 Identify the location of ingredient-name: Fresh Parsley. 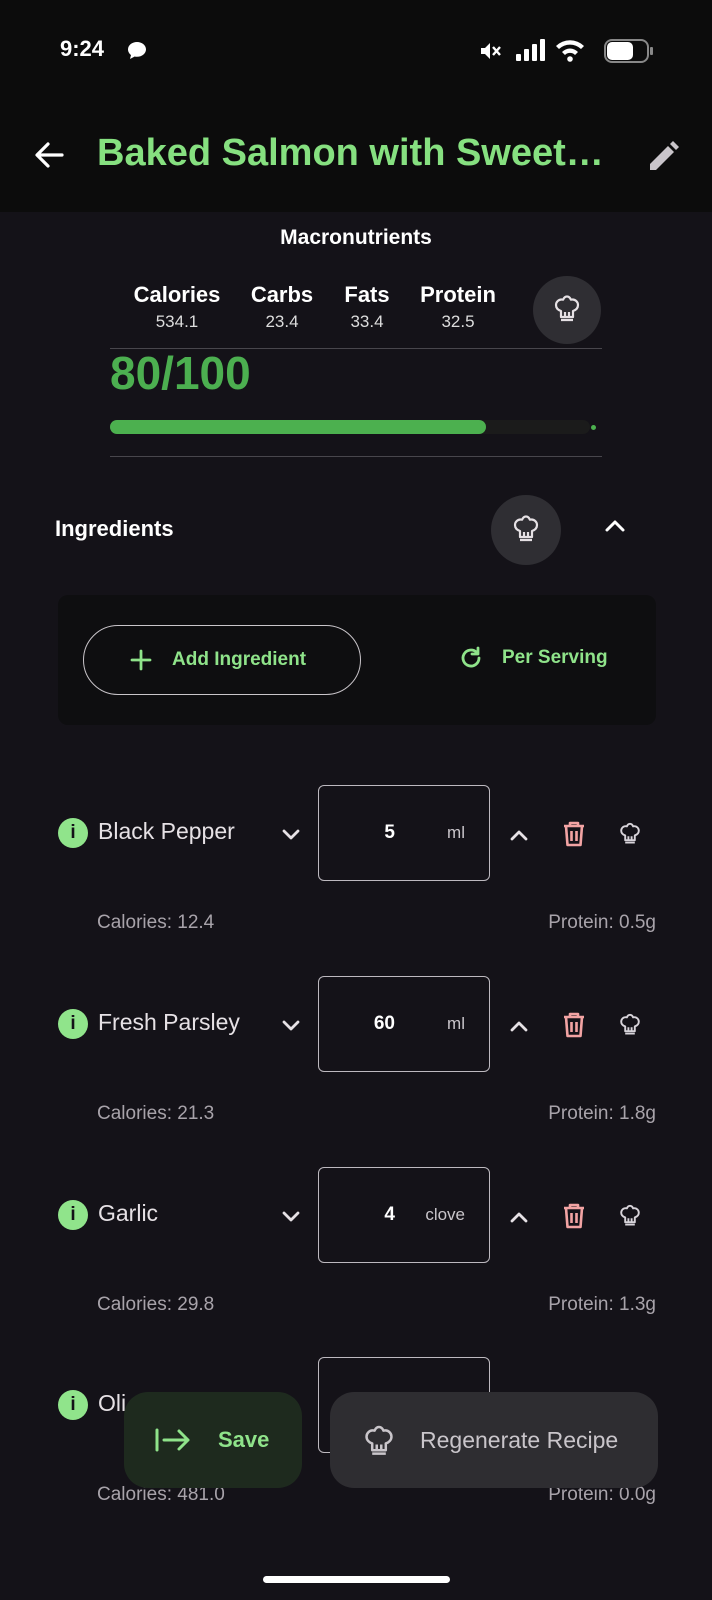
(169, 1022).